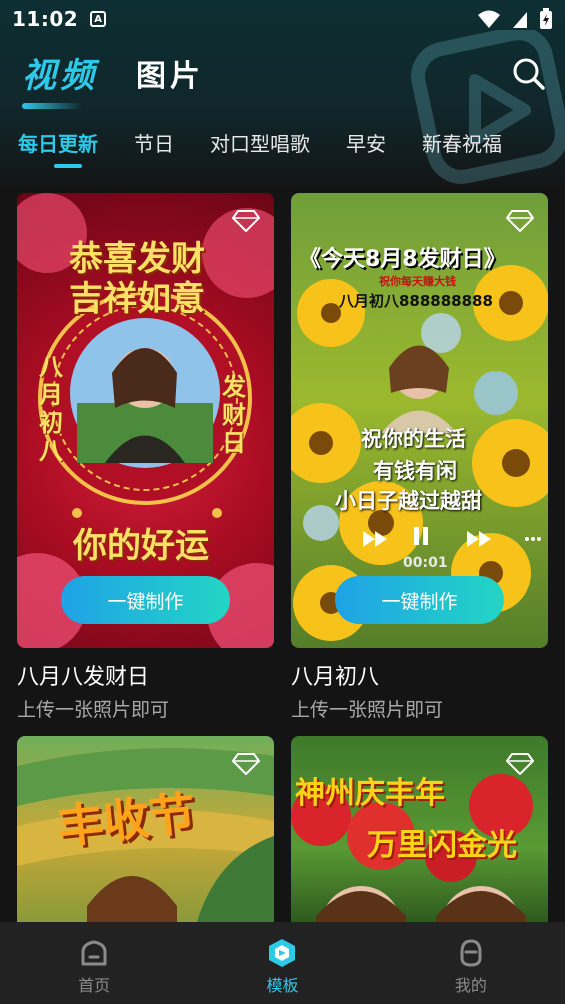  I want to click on category-tab-new-year: 新春祝福, so click(462, 142).